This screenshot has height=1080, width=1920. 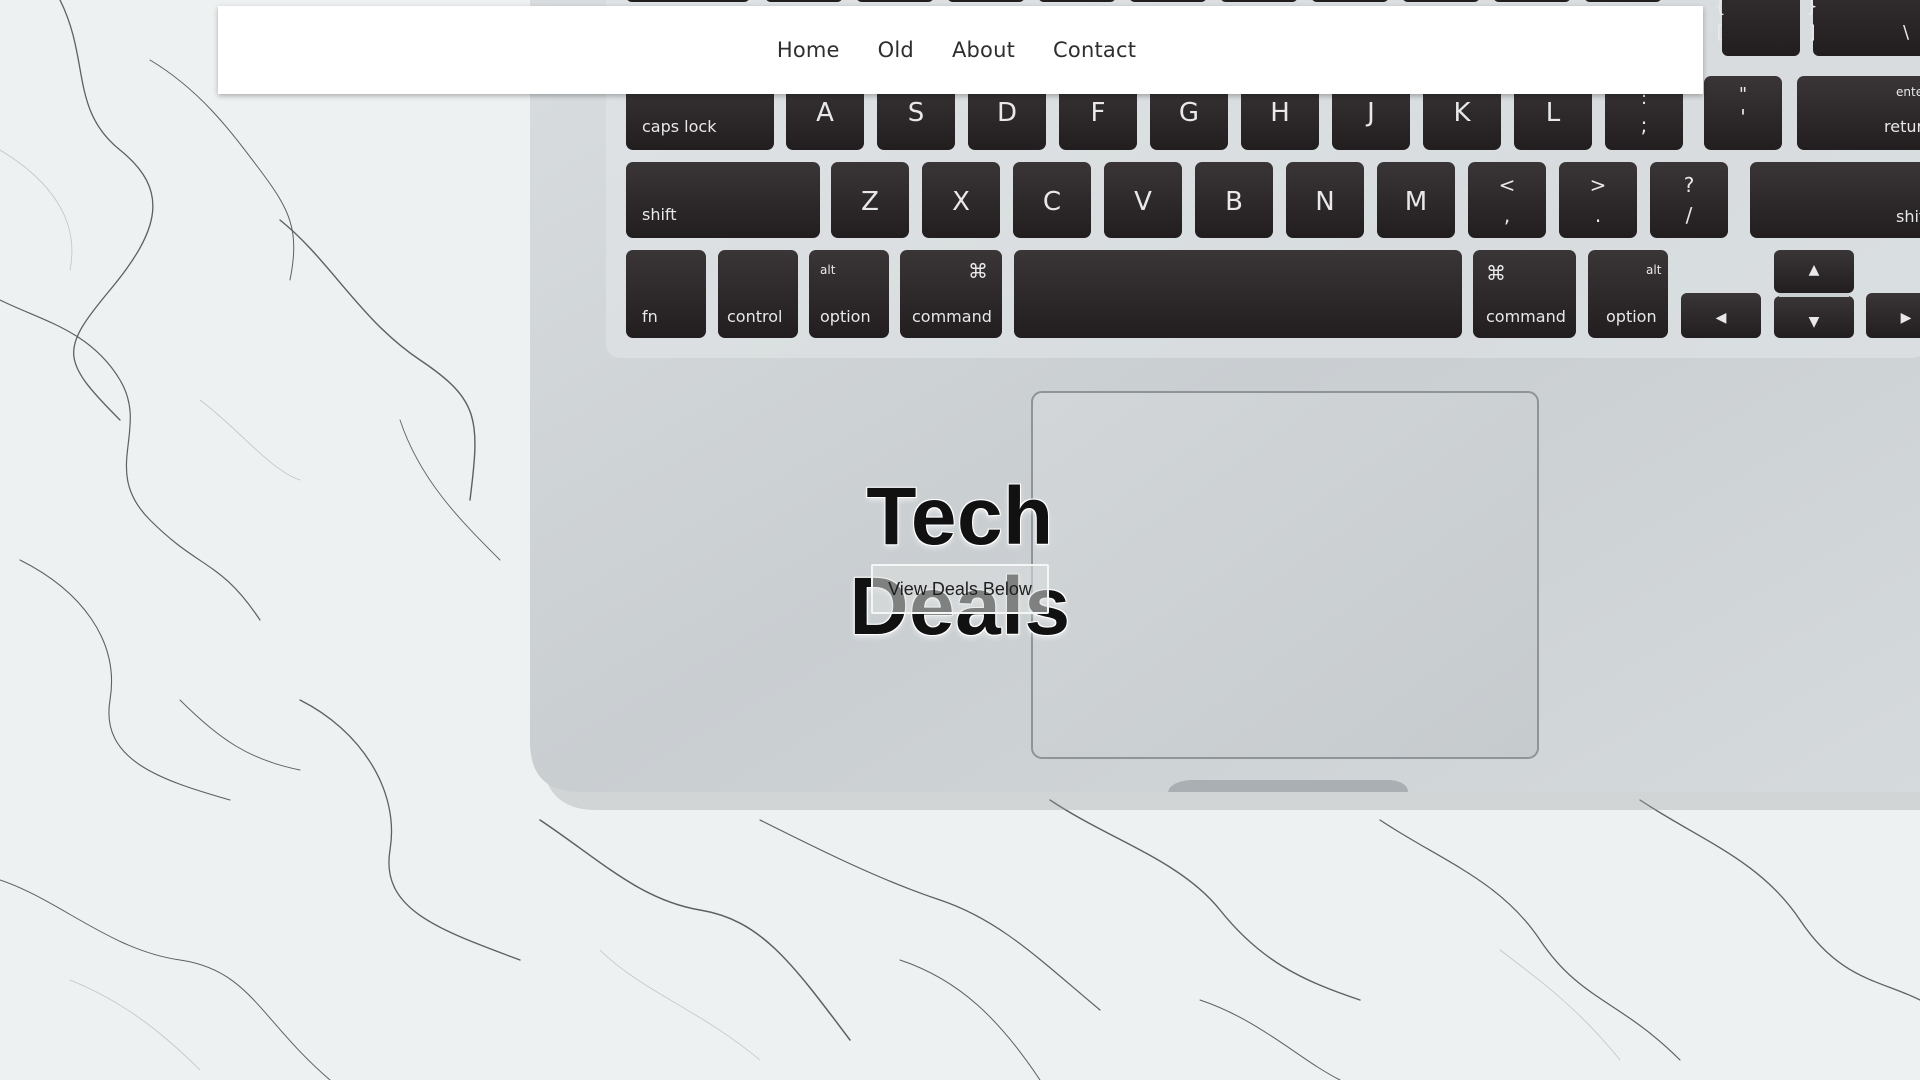 I want to click on key-label: ", so click(x=1743, y=94).